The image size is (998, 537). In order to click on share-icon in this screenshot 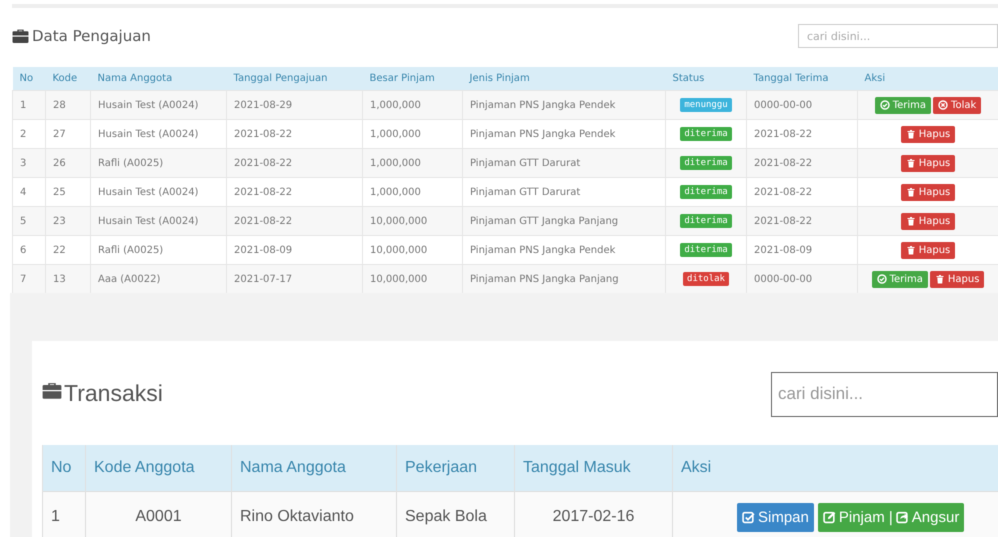, I will do `click(902, 517)`.